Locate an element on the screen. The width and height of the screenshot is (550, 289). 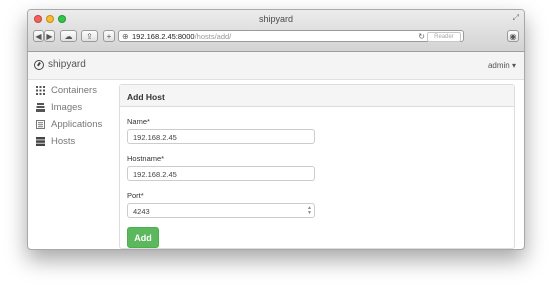
sidebar-item-images: Images is located at coordinates (75, 107).